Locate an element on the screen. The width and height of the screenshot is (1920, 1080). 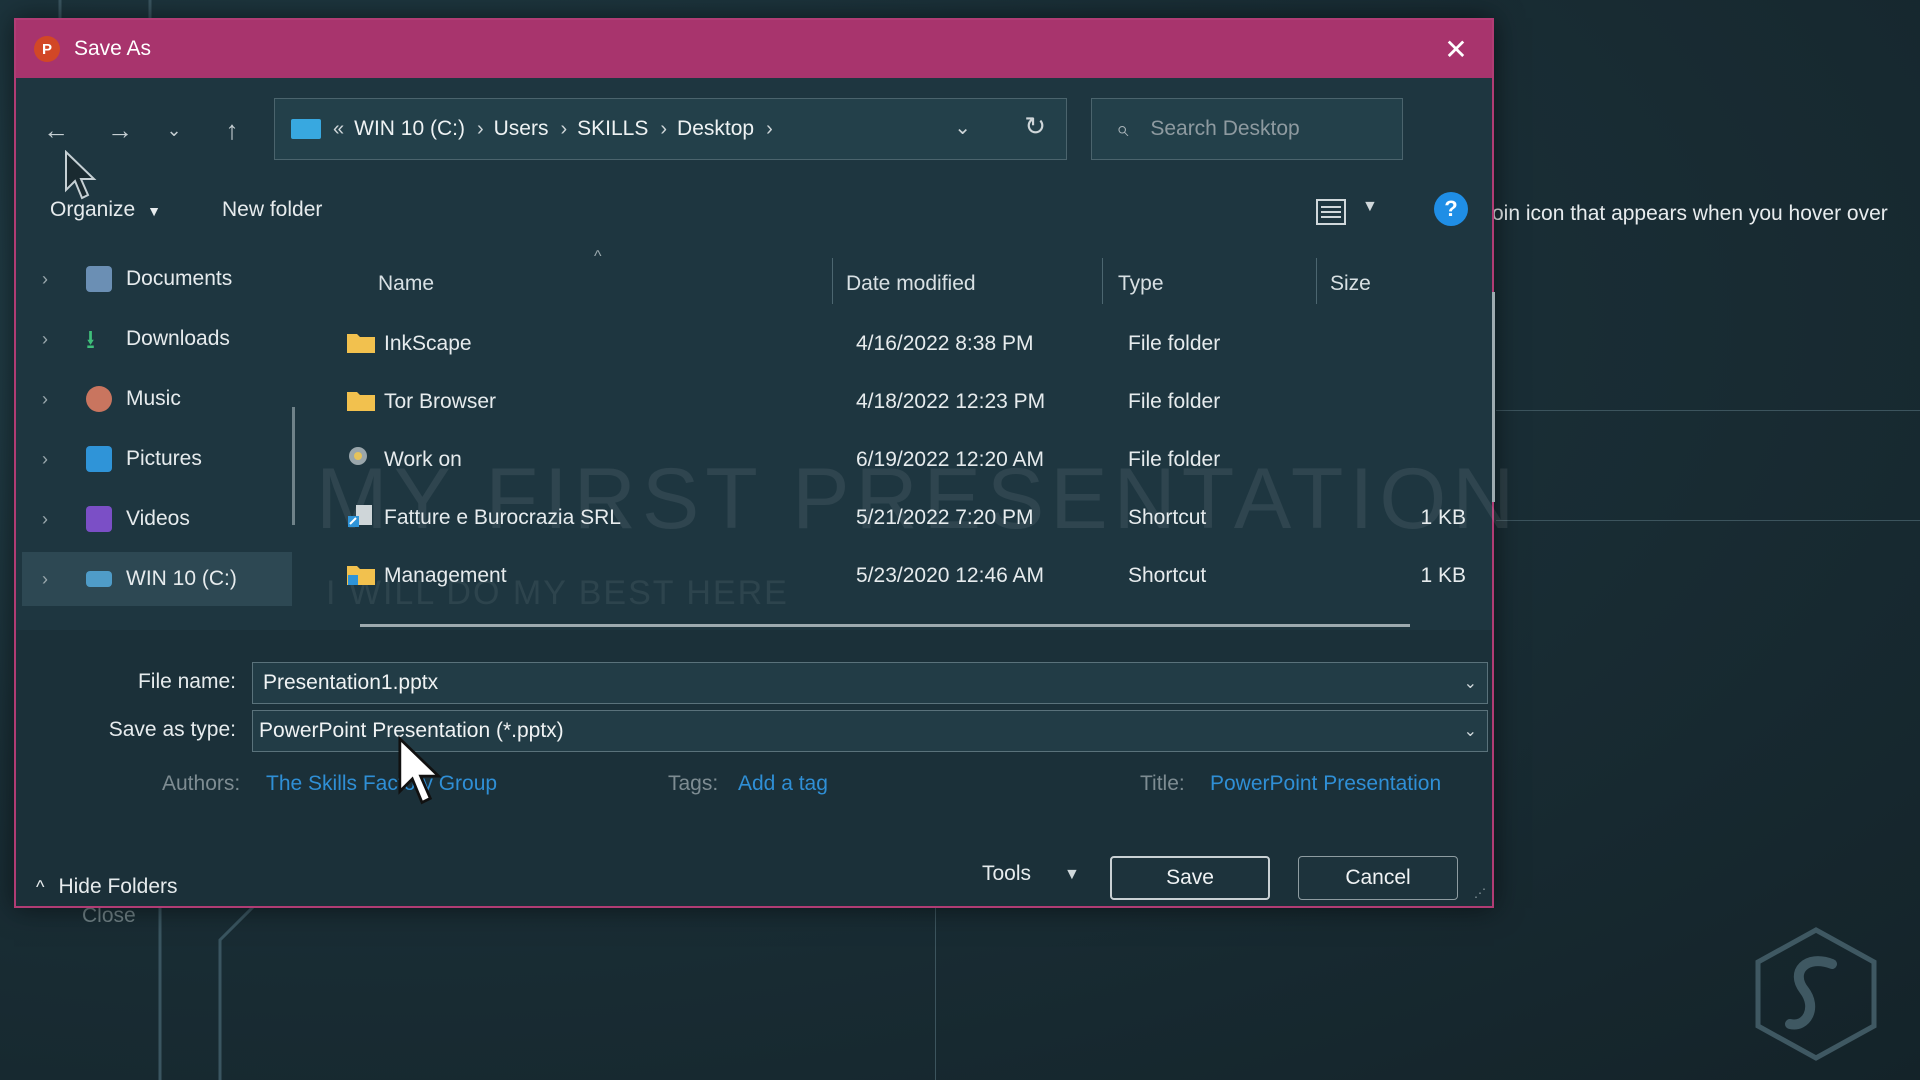
new-folder-button: New folder is located at coordinates (272, 210).